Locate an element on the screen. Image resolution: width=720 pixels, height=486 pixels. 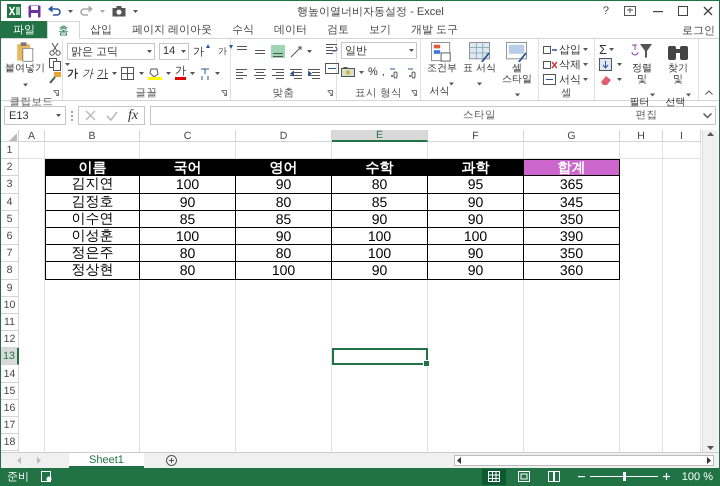
table-cell: 정상현 is located at coordinates (92, 271).